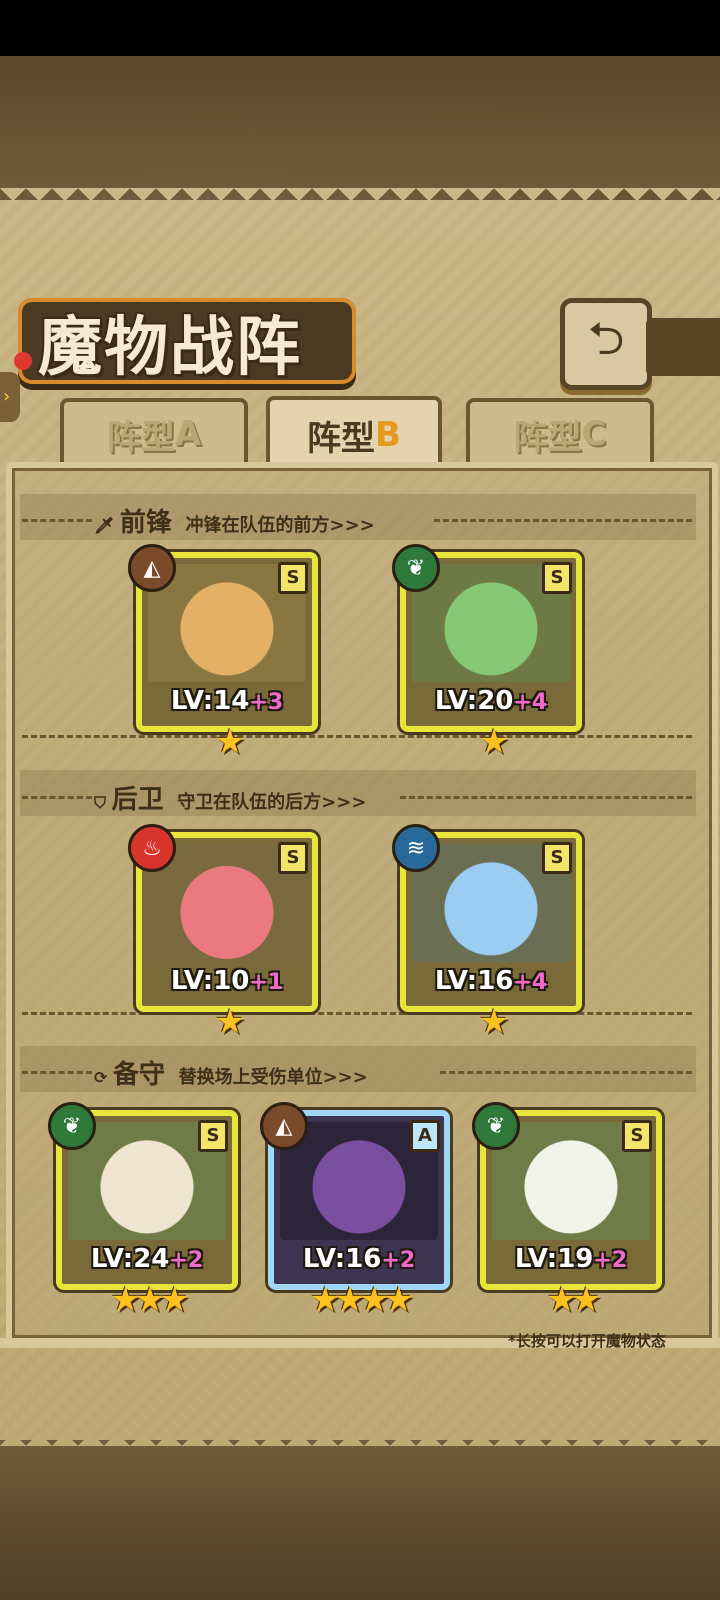 This screenshot has width=720, height=1600. I want to click on section-reserve-label: ⟳ 备守 替换场上受伤单位>>>, so click(231, 1072).